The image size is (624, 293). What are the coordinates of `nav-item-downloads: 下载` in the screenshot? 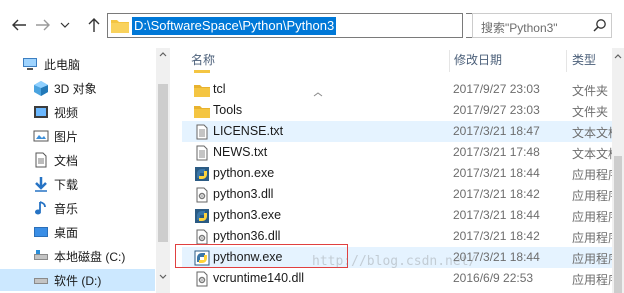 It's located at (77, 184).